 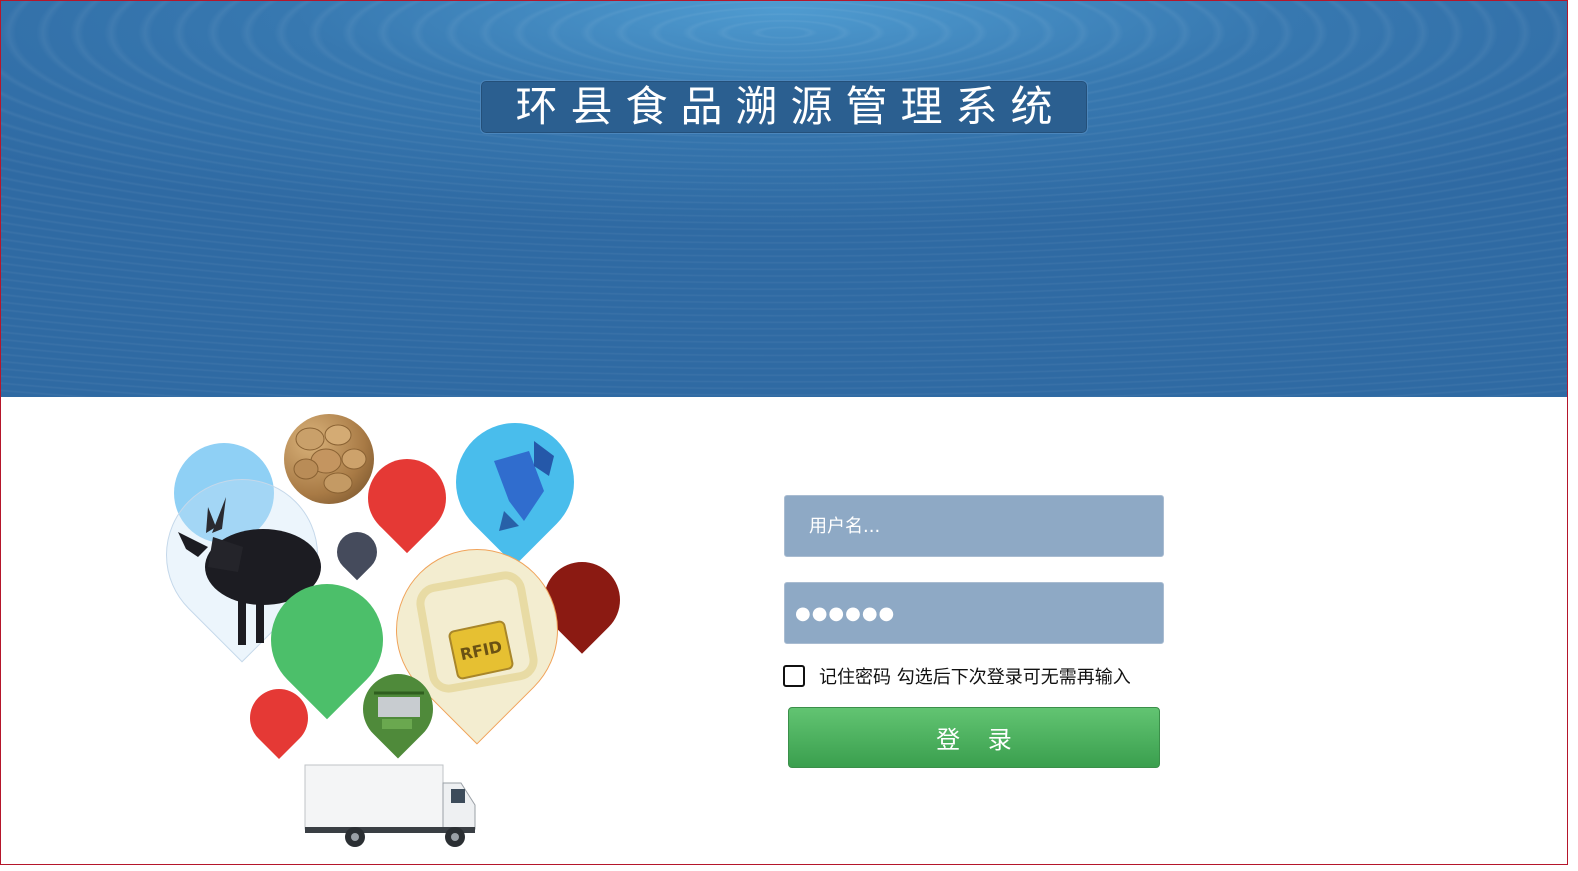 What do you see at coordinates (481, 650) in the screenshot?
I see `rfid-label: RFID` at bounding box center [481, 650].